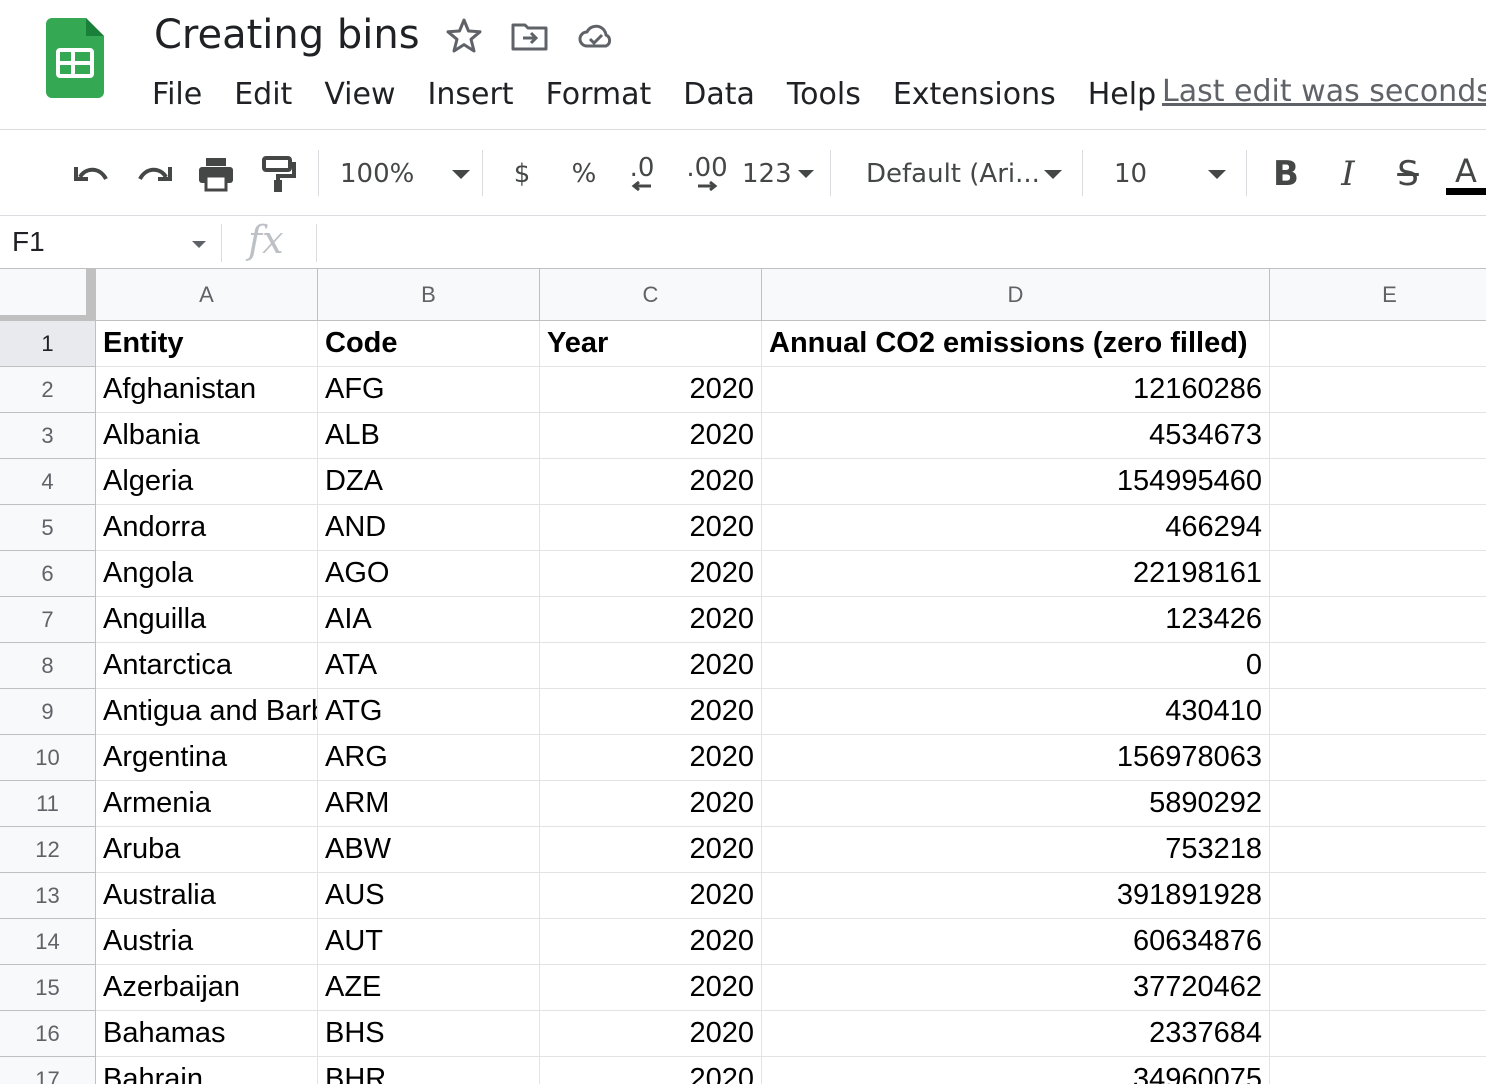 The height and width of the screenshot is (1084, 1486). Describe the element at coordinates (48, 436) in the screenshot. I see `row-header: 3` at that location.